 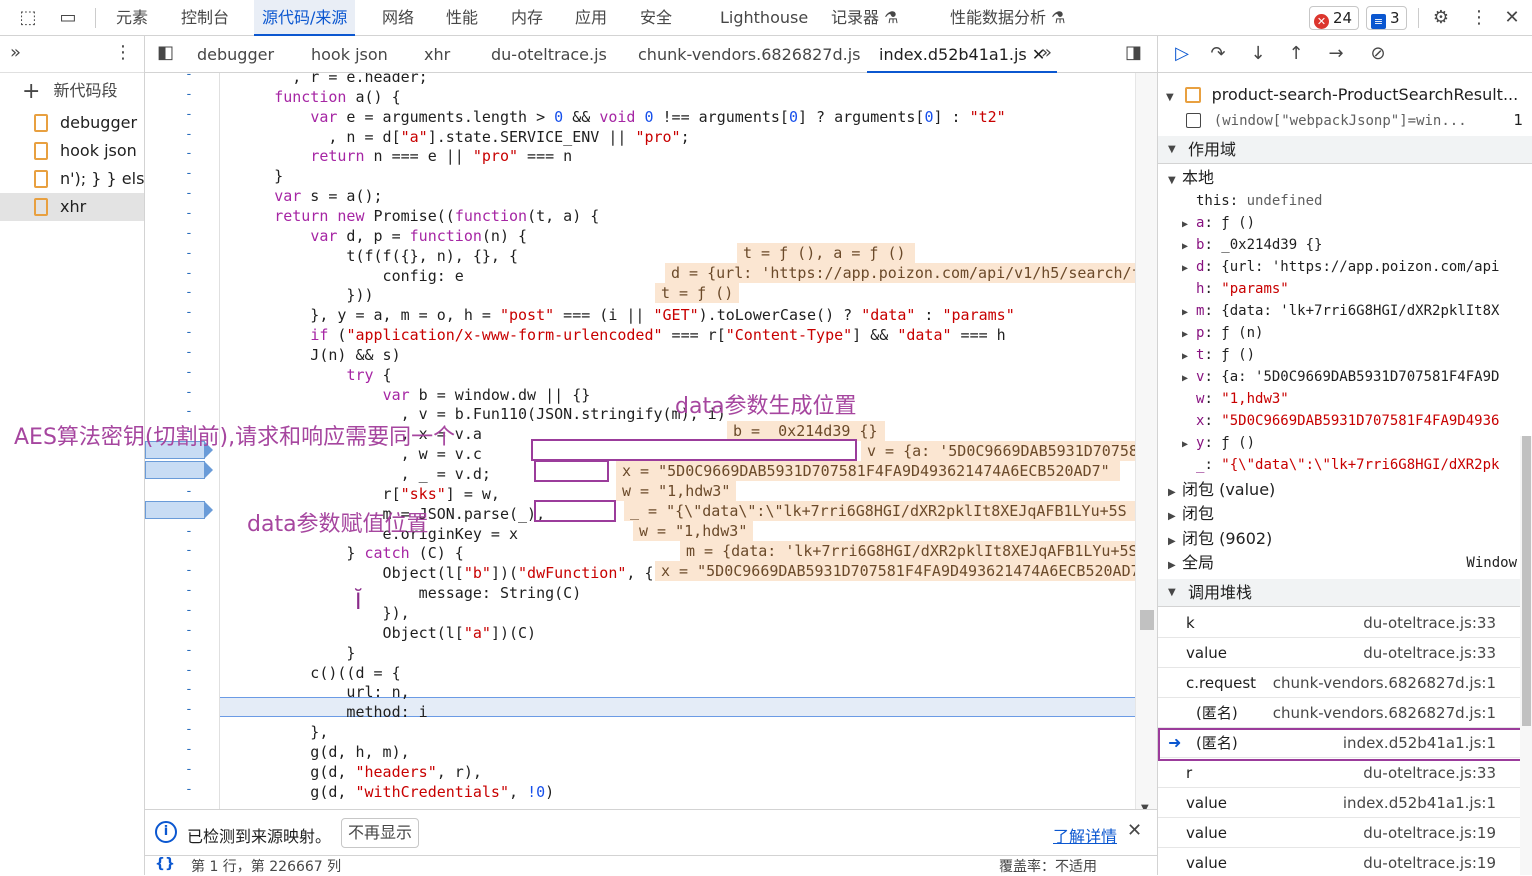 I want to click on deactivate-breakpoints-icon: ⊘, so click(x=1378, y=54).